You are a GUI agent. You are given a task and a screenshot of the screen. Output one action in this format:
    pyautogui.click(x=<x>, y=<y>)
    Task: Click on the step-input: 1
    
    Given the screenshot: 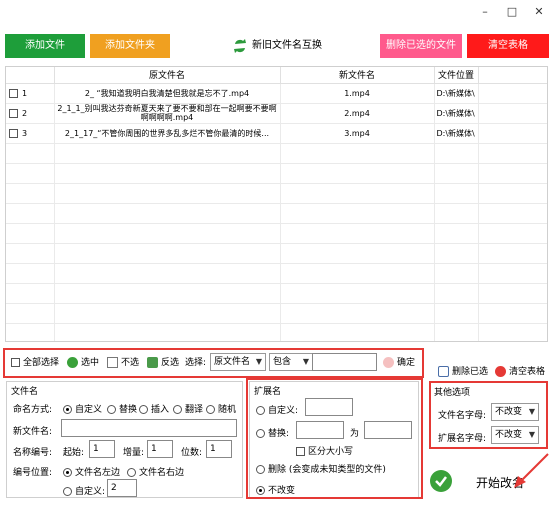 What is the action you would take?
    pyautogui.click(x=160, y=449)
    